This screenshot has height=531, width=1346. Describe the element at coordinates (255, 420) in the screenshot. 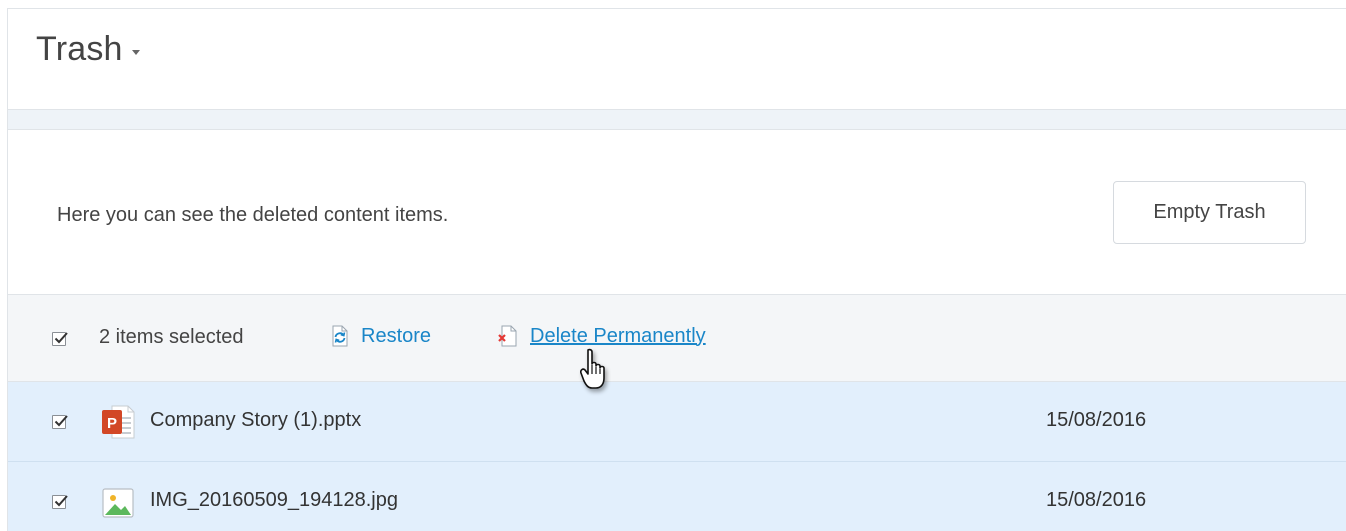

I see `file-name: Company Story (1).pptx` at that location.